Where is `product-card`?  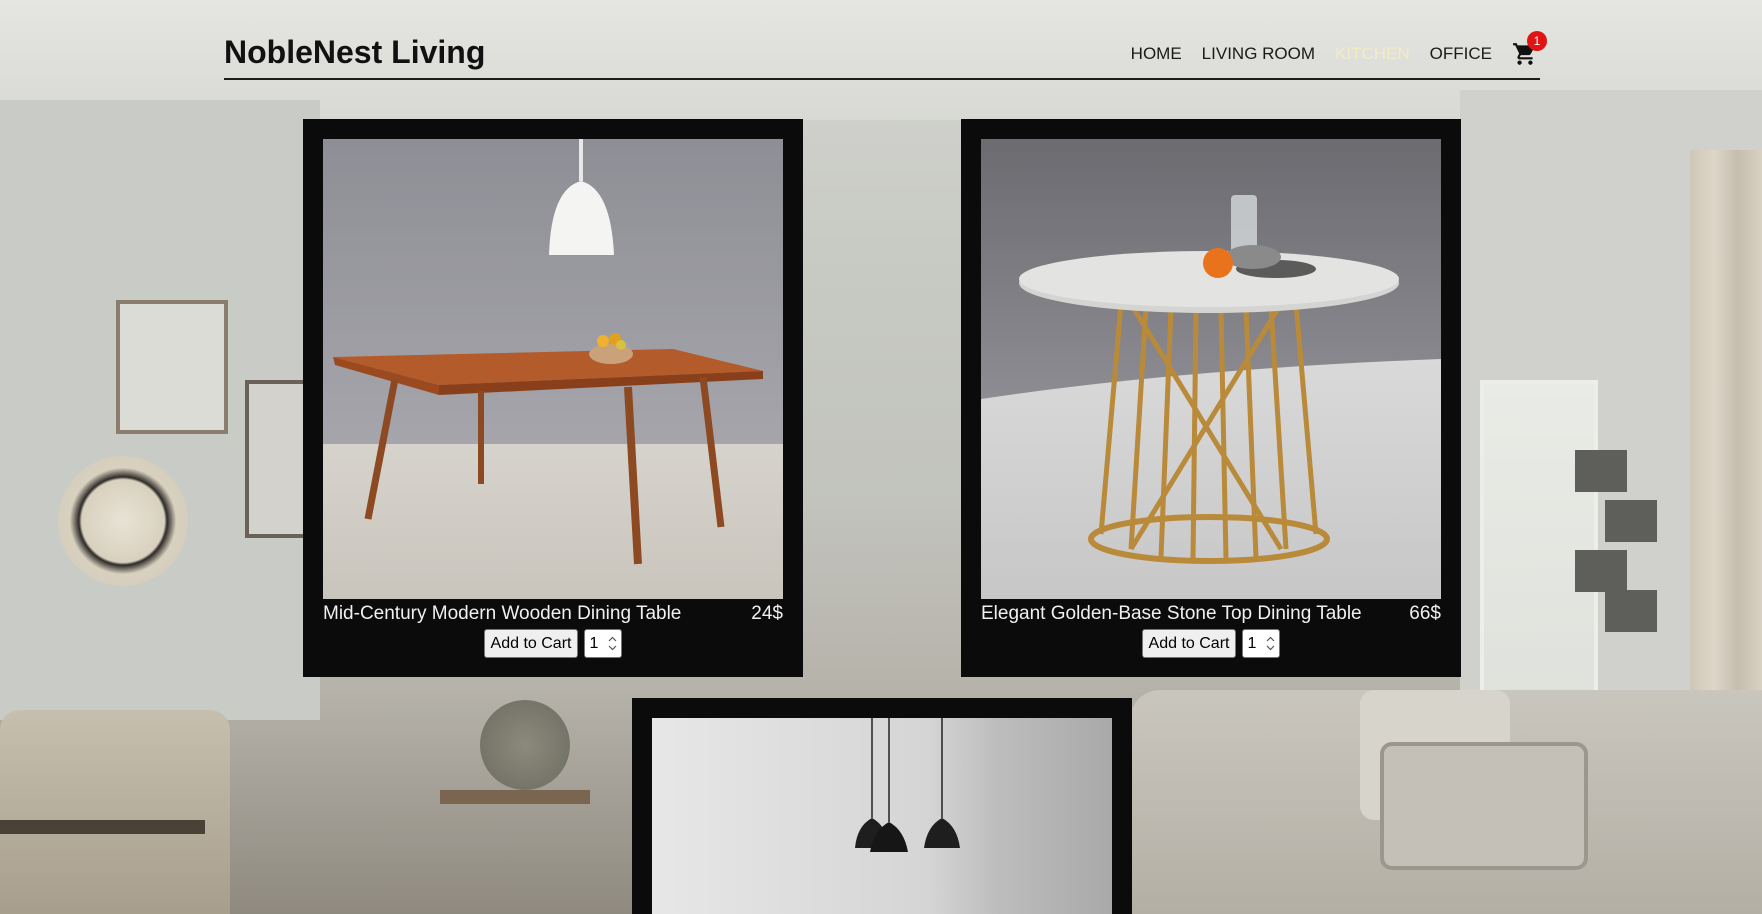 product-card is located at coordinates (882, 806).